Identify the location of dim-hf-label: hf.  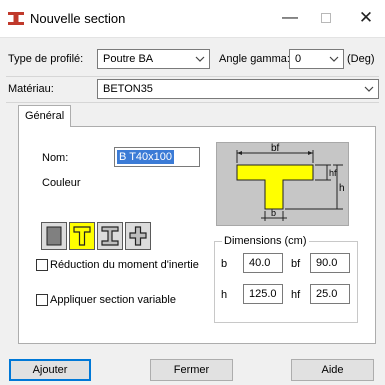
(296, 295).